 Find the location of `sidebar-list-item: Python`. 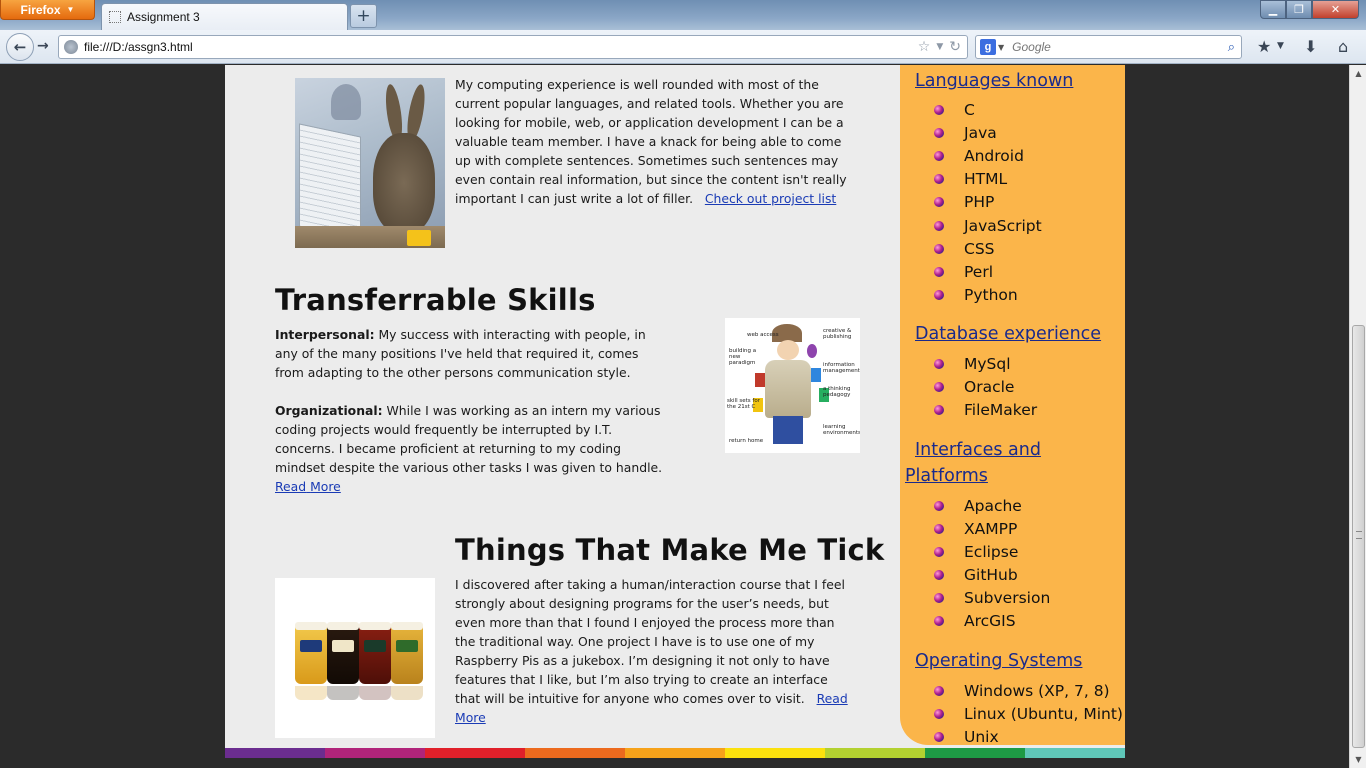

sidebar-list-item: Python is located at coordinates (991, 294).